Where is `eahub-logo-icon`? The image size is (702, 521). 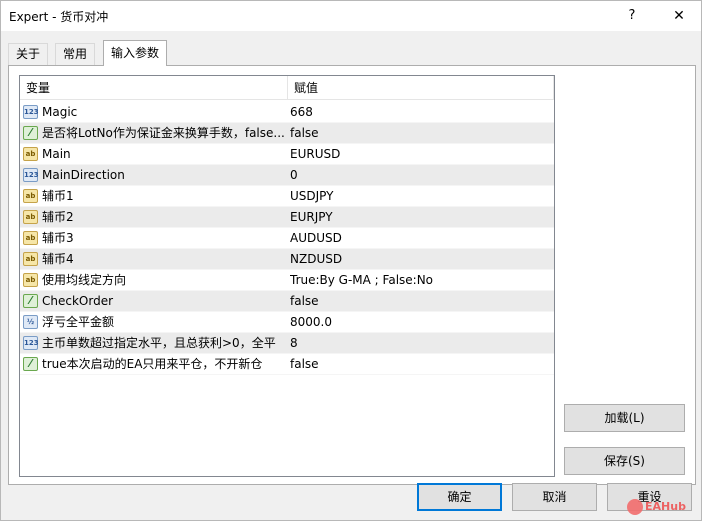
eahub-logo-icon is located at coordinates (635, 507).